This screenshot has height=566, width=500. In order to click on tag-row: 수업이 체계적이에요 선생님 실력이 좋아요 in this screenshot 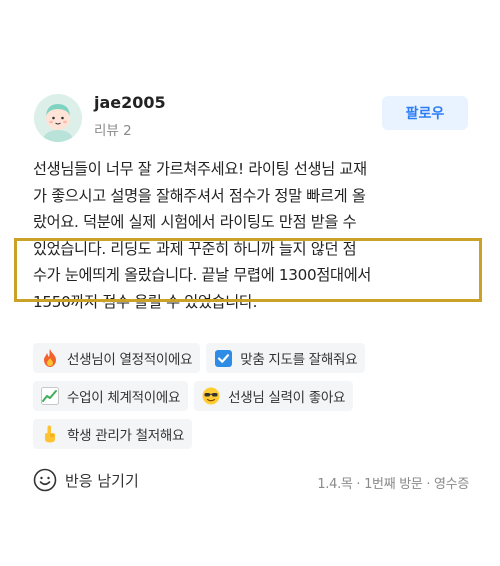, I will do `click(253, 396)`.